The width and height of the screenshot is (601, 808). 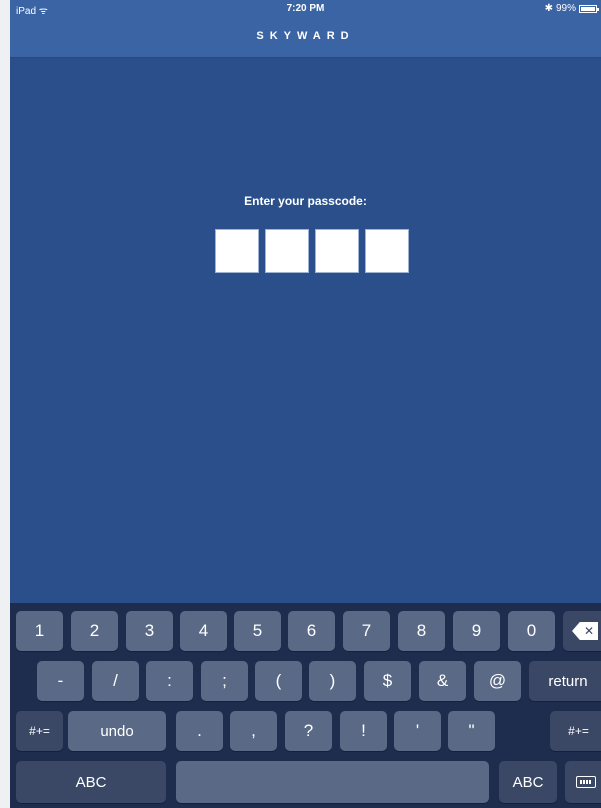 What do you see at coordinates (471, 731) in the screenshot?
I see `key-quote: "` at bounding box center [471, 731].